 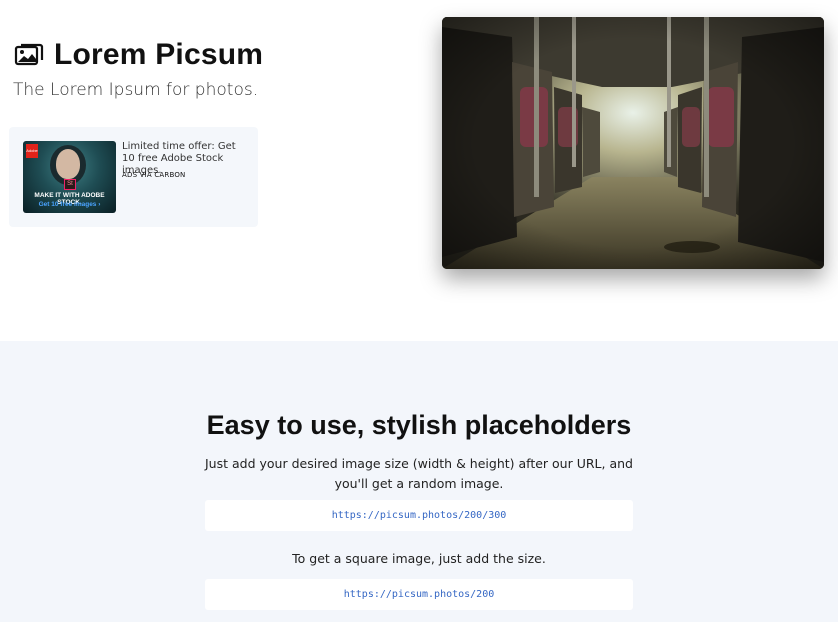 I want to click on adobe-logo-icon: Adobe, so click(x=32, y=151).